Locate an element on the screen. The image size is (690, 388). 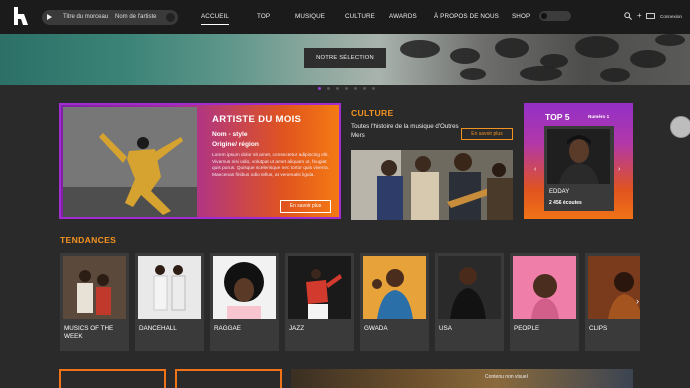
top5-artist-card: EDDAY 2 456 écoutes is located at coordinates (579, 168).